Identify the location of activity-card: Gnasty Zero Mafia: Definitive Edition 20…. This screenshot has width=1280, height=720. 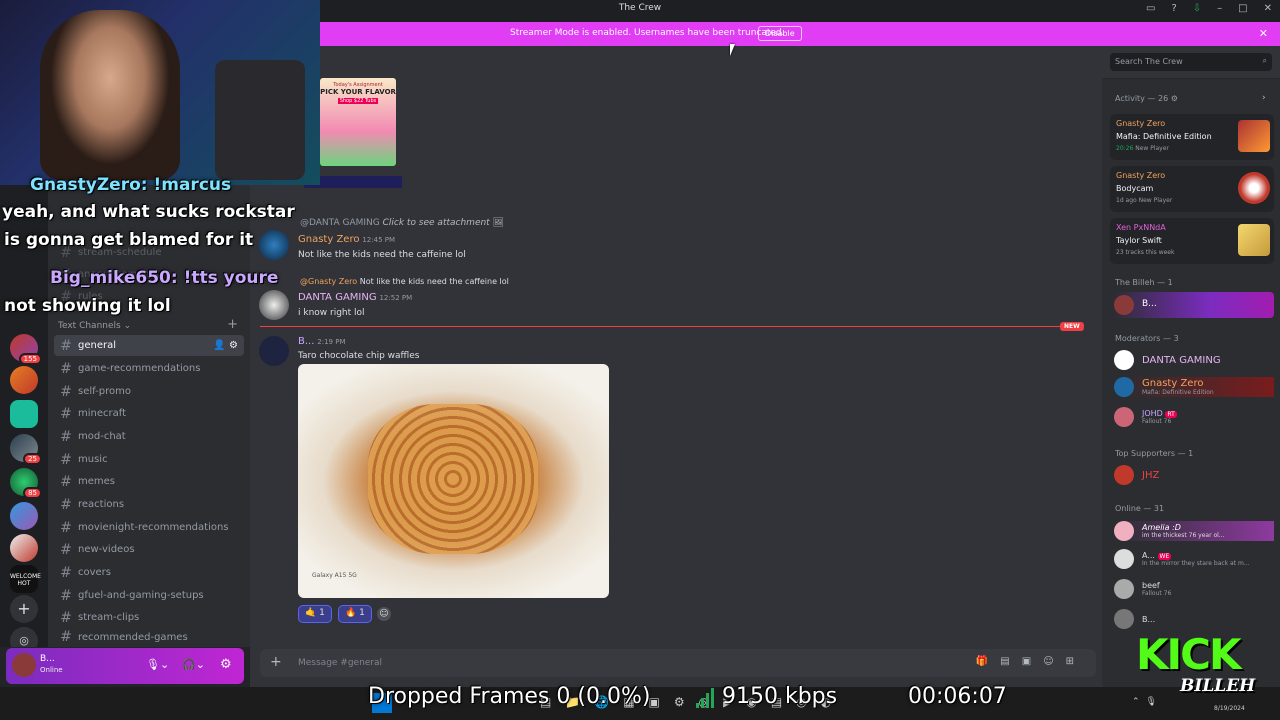
(1192, 137).